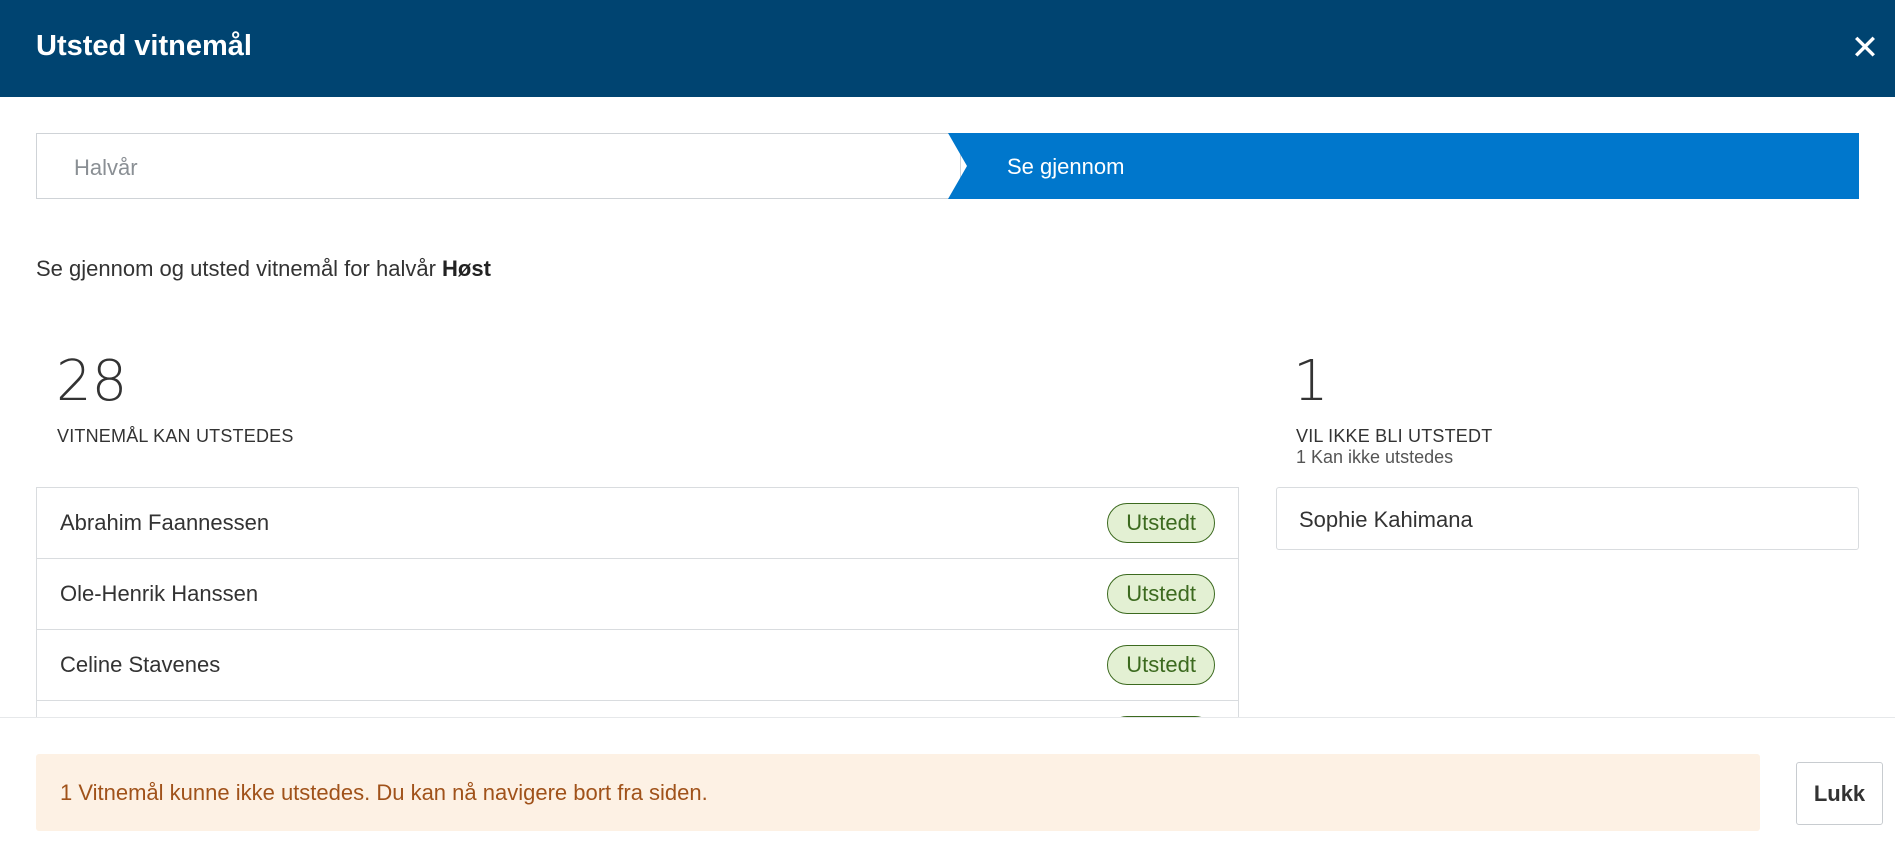 This screenshot has width=1895, height=866. I want to click on student-name: Sophie Kahimana, so click(1386, 519).